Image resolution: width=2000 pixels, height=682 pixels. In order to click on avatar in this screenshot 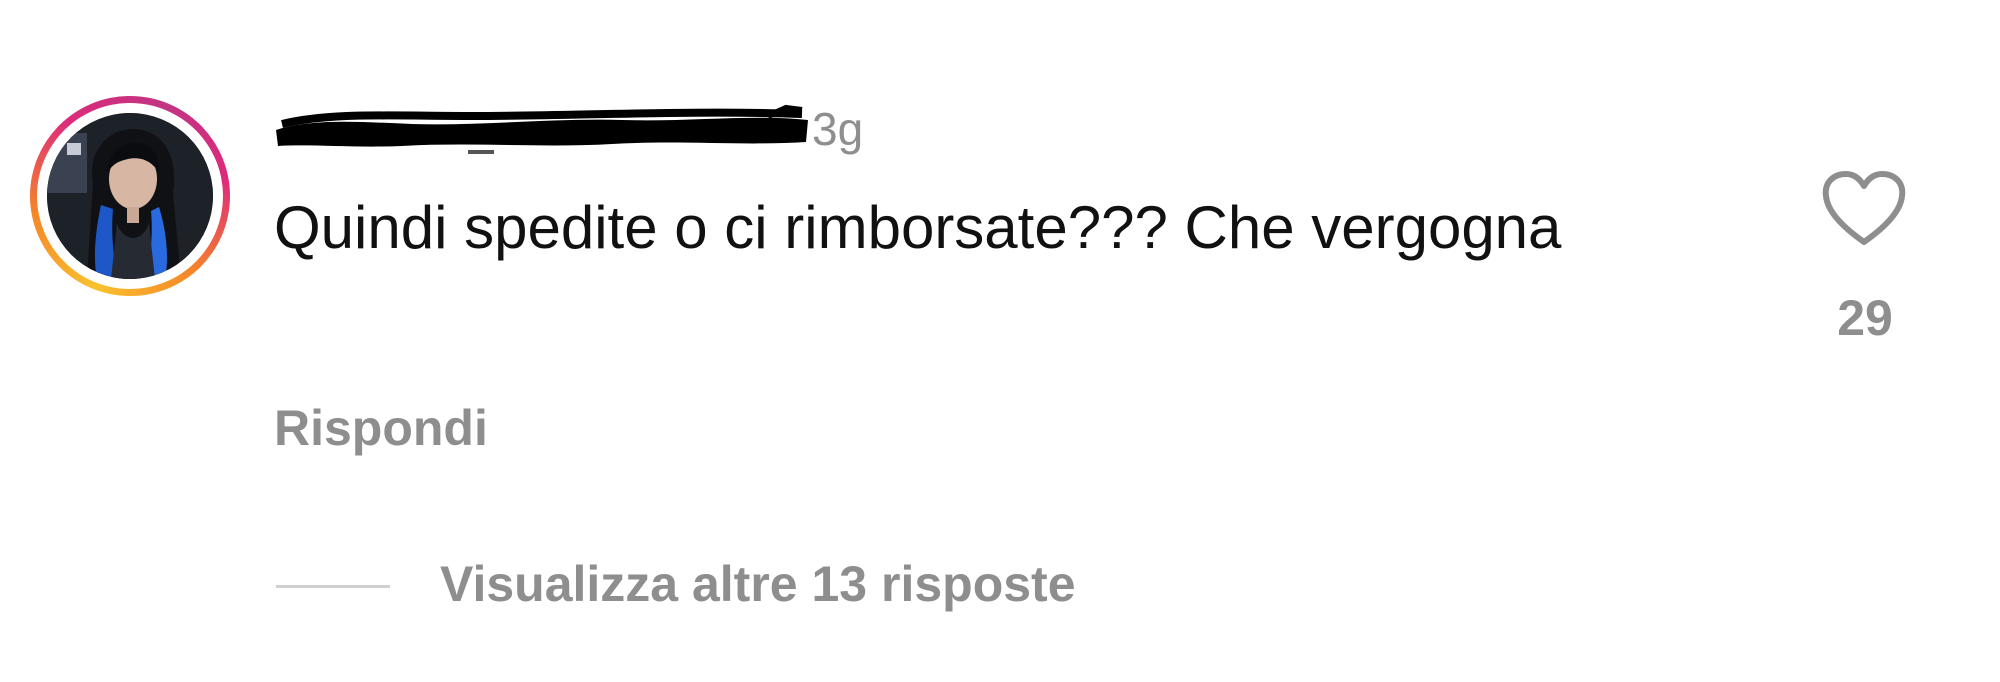, I will do `click(130, 196)`.